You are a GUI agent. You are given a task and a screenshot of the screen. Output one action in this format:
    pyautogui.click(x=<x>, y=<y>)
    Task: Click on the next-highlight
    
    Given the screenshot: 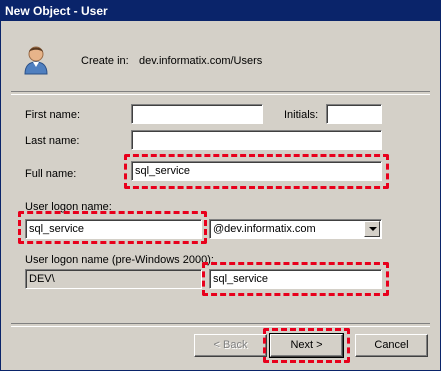 What is the action you would take?
    pyautogui.click(x=306, y=345)
    